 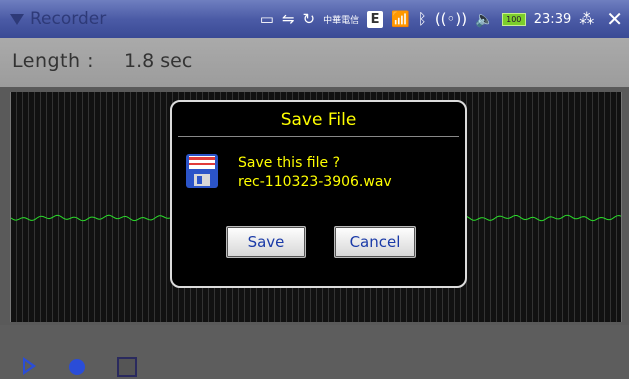 I want to click on clock-time: 23:39, so click(x=552, y=19).